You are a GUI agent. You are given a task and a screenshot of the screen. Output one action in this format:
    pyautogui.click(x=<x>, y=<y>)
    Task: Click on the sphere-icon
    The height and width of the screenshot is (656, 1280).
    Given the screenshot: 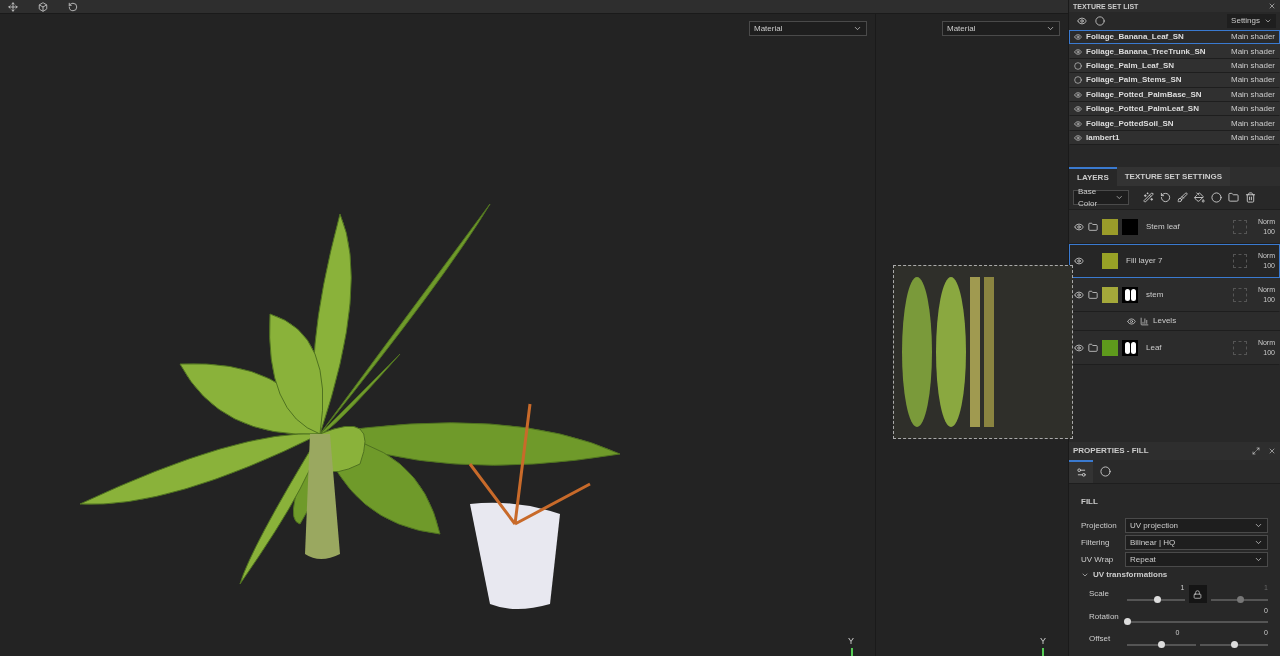 What is the action you would take?
    pyautogui.click(x=1105, y=471)
    